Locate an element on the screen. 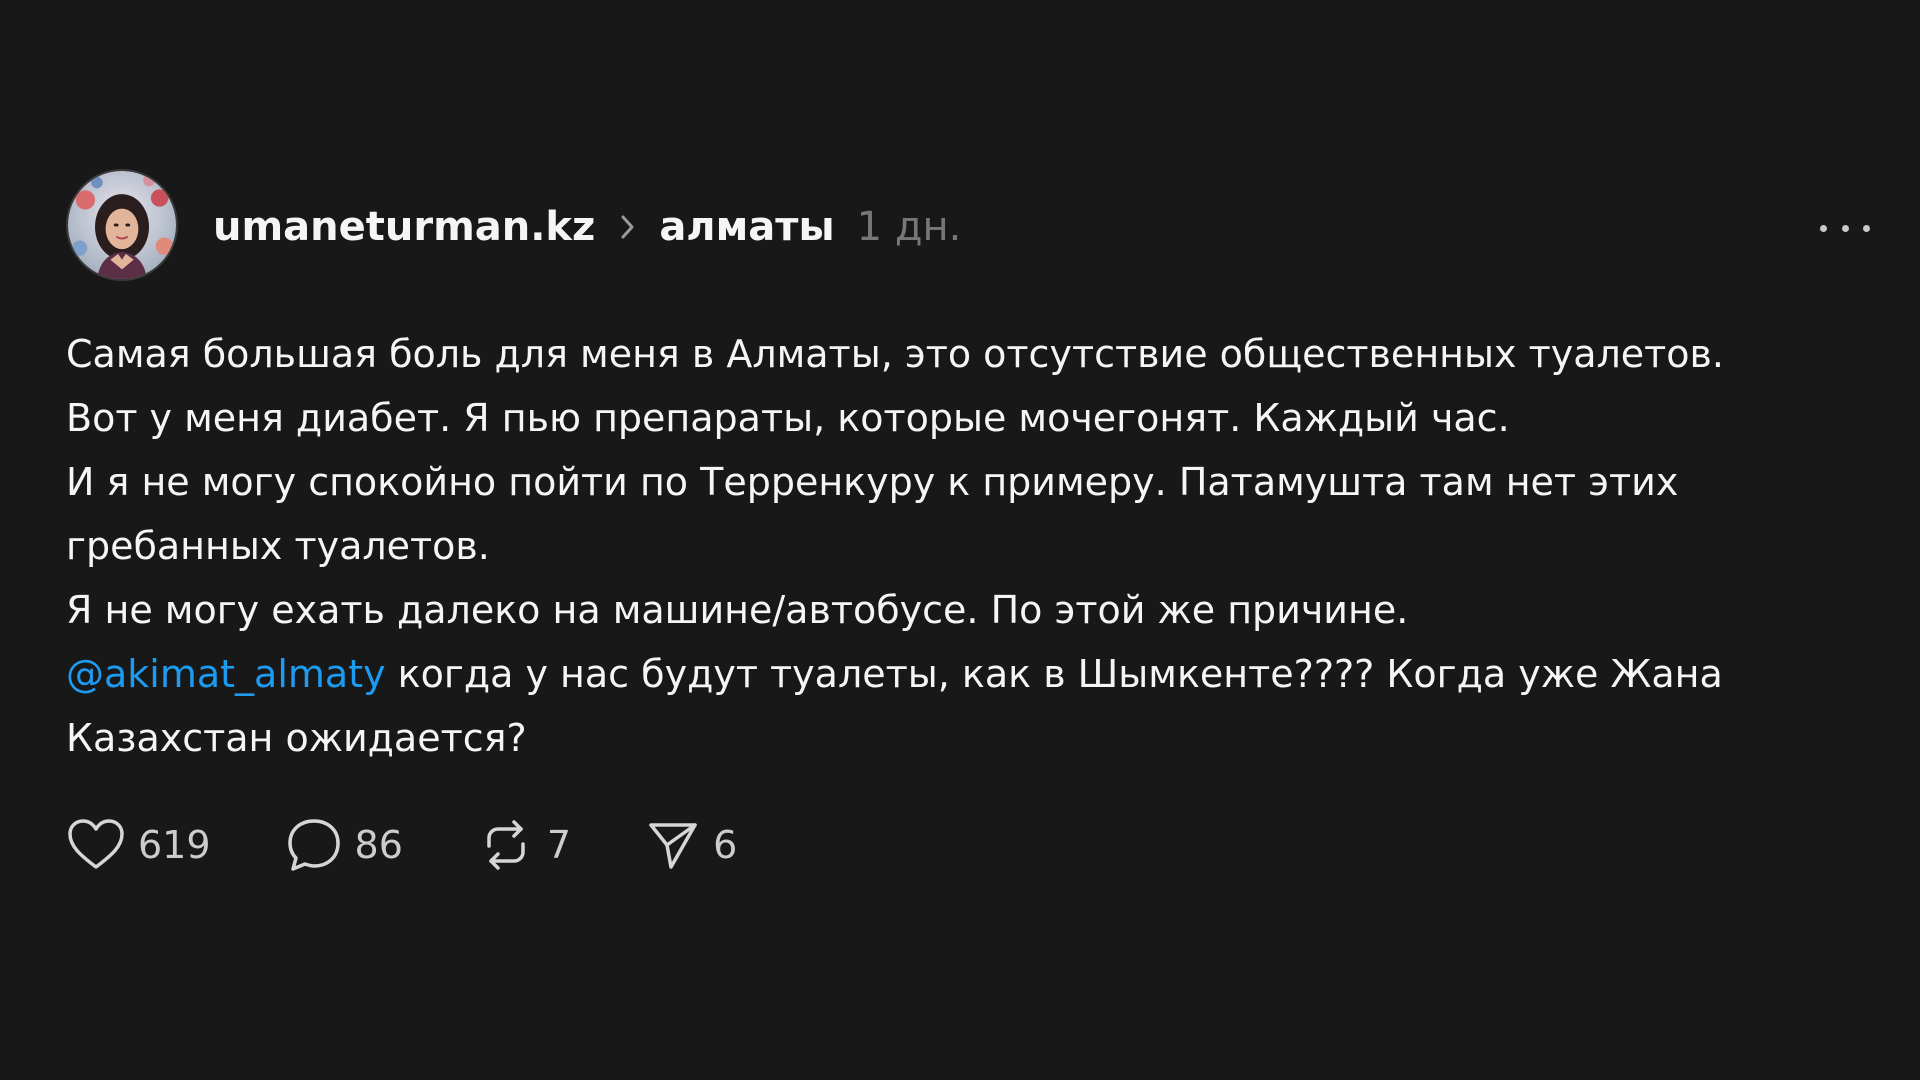 This screenshot has width=1920, height=1080. avatar is located at coordinates (122, 225).